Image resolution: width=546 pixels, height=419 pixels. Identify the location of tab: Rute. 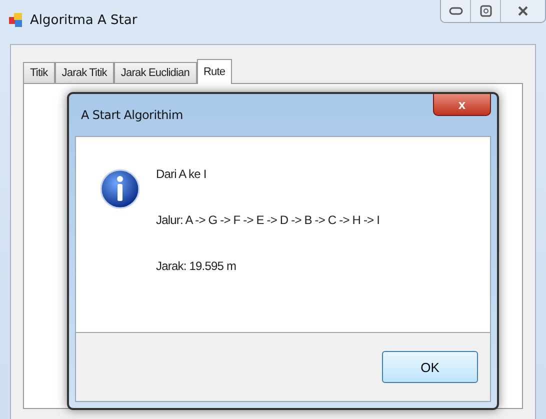
(214, 71).